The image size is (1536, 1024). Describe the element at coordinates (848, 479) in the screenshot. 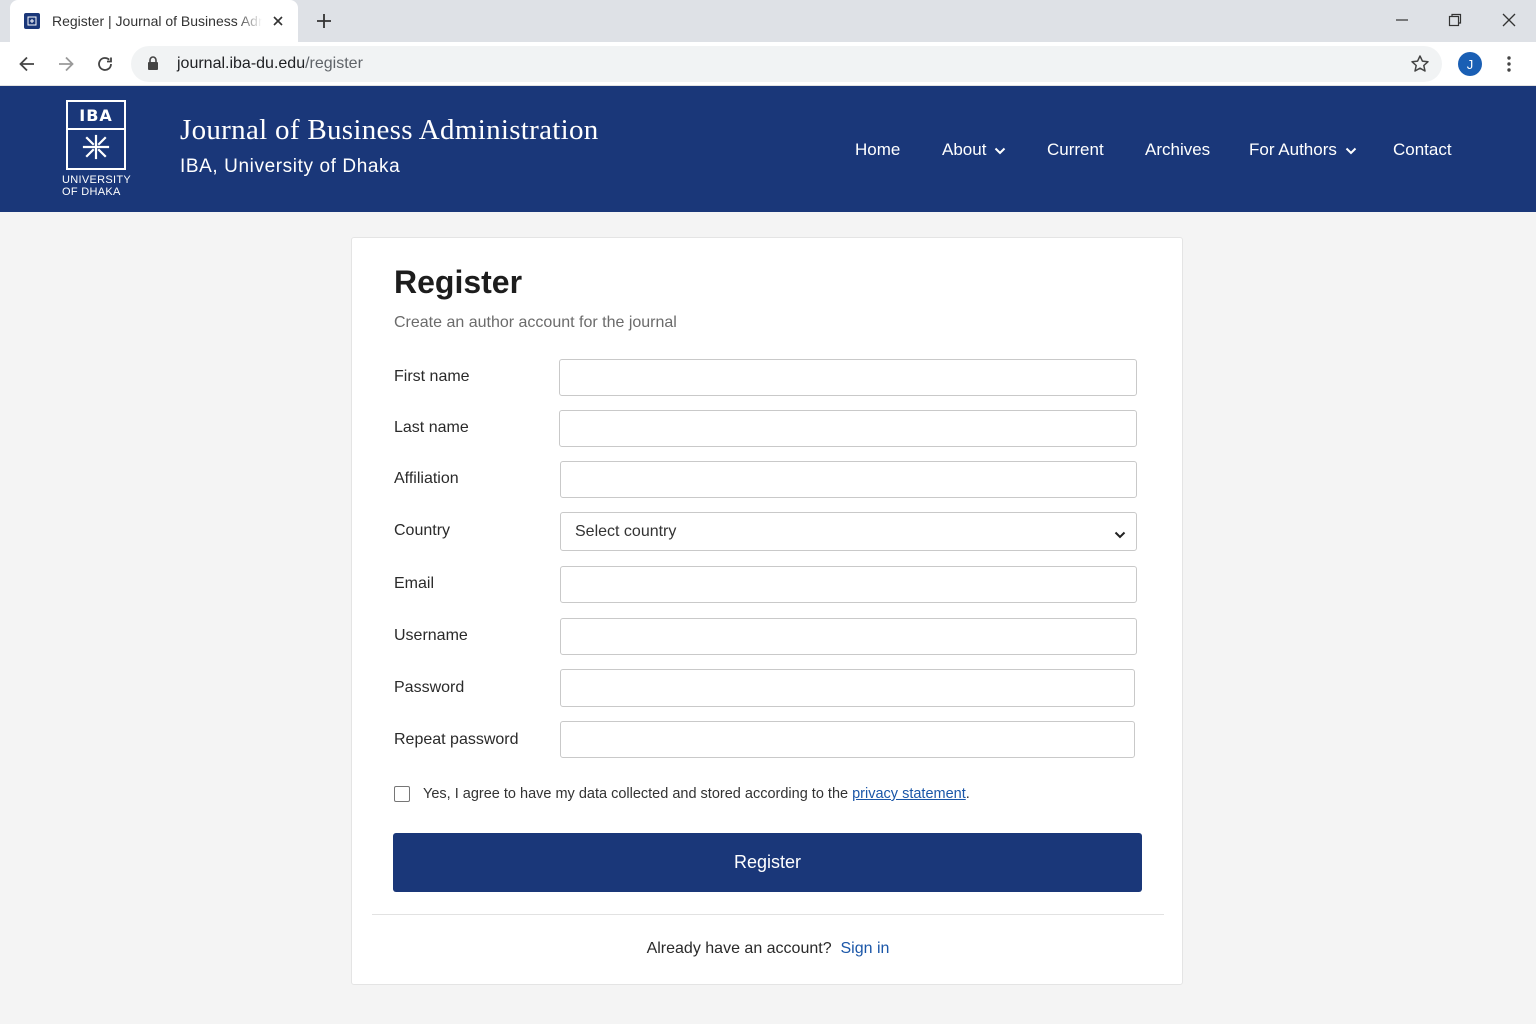

I see `affiliation-input` at that location.